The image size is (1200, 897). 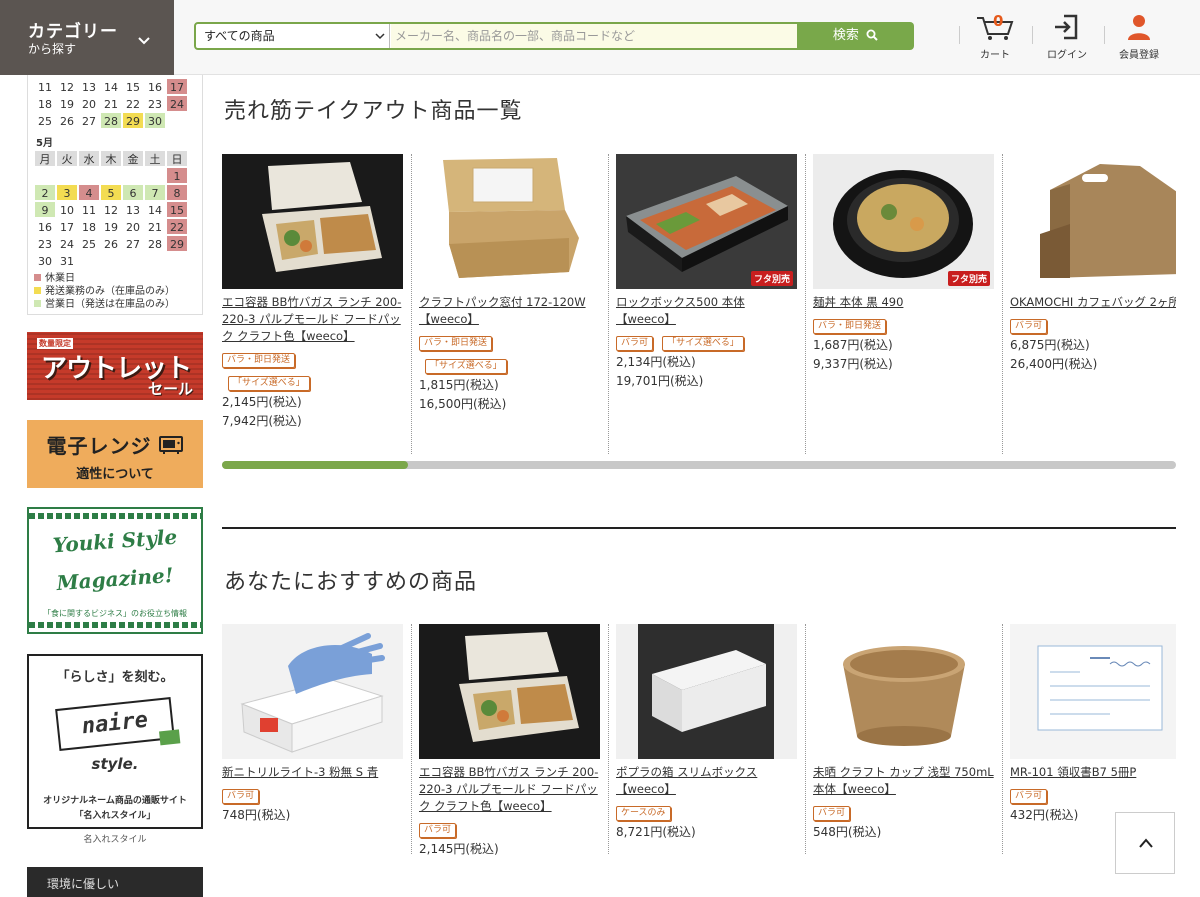 I want to click on product-price: 2,145円(税込), so click(x=459, y=849).